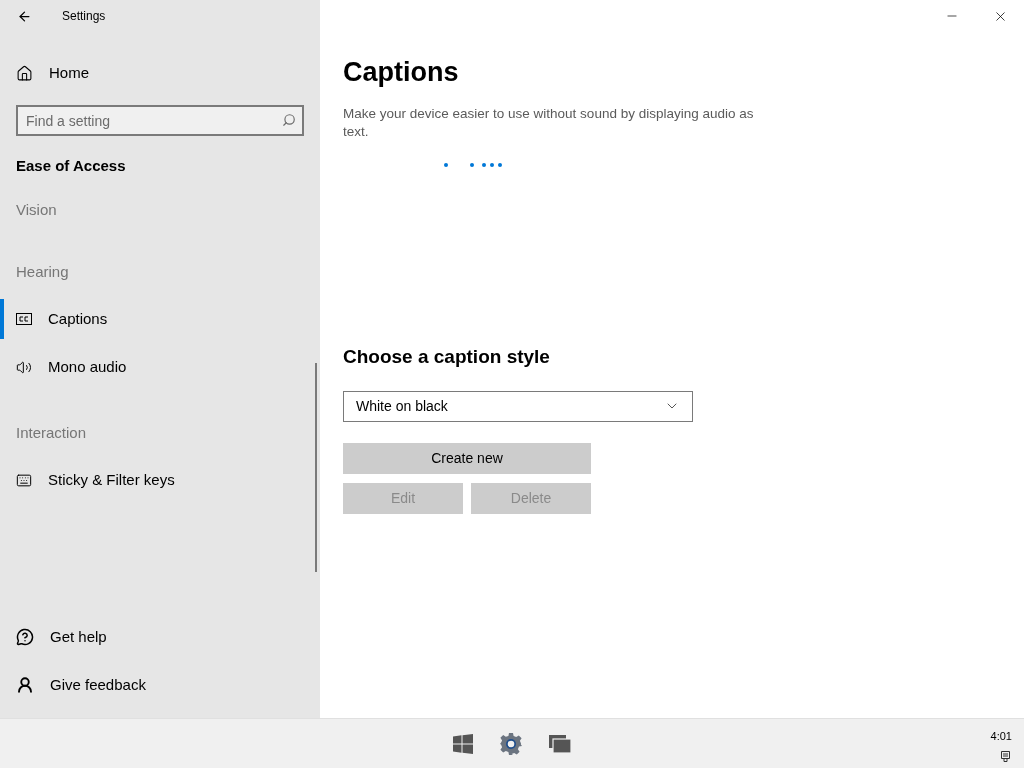  What do you see at coordinates (474, 165) in the screenshot?
I see `loading-dots-icon` at bounding box center [474, 165].